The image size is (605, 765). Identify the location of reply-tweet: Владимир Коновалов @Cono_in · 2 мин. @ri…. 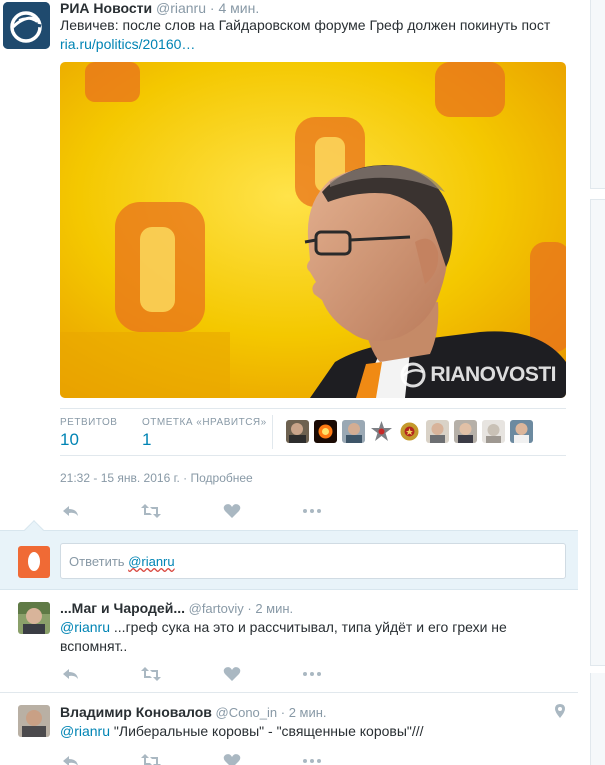
(289, 729).